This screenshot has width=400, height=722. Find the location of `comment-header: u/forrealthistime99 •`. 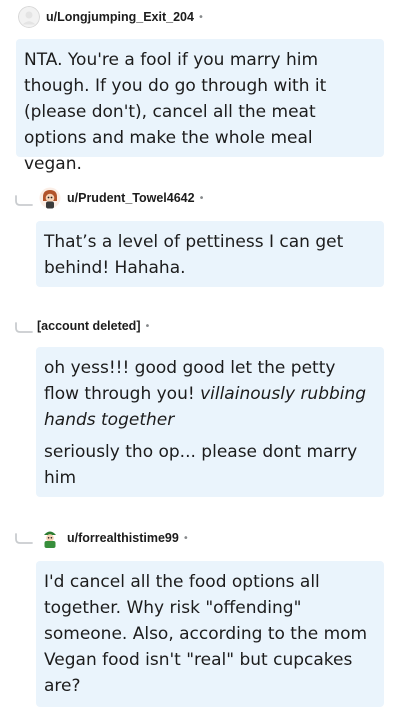

comment-header: u/forrealthistime99 • is located at coordinates (114, 538).